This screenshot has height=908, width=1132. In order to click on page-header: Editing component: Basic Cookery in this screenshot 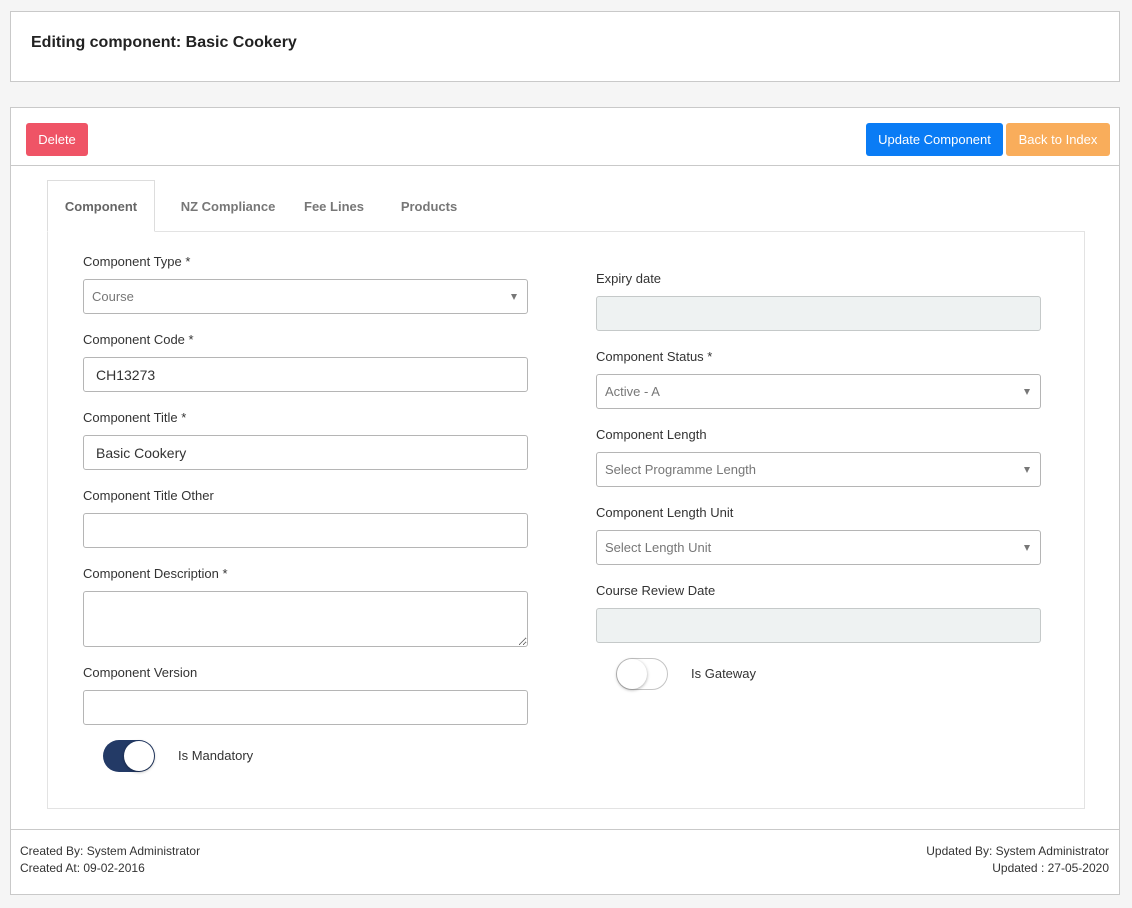, I will do `click(565, 46)`.